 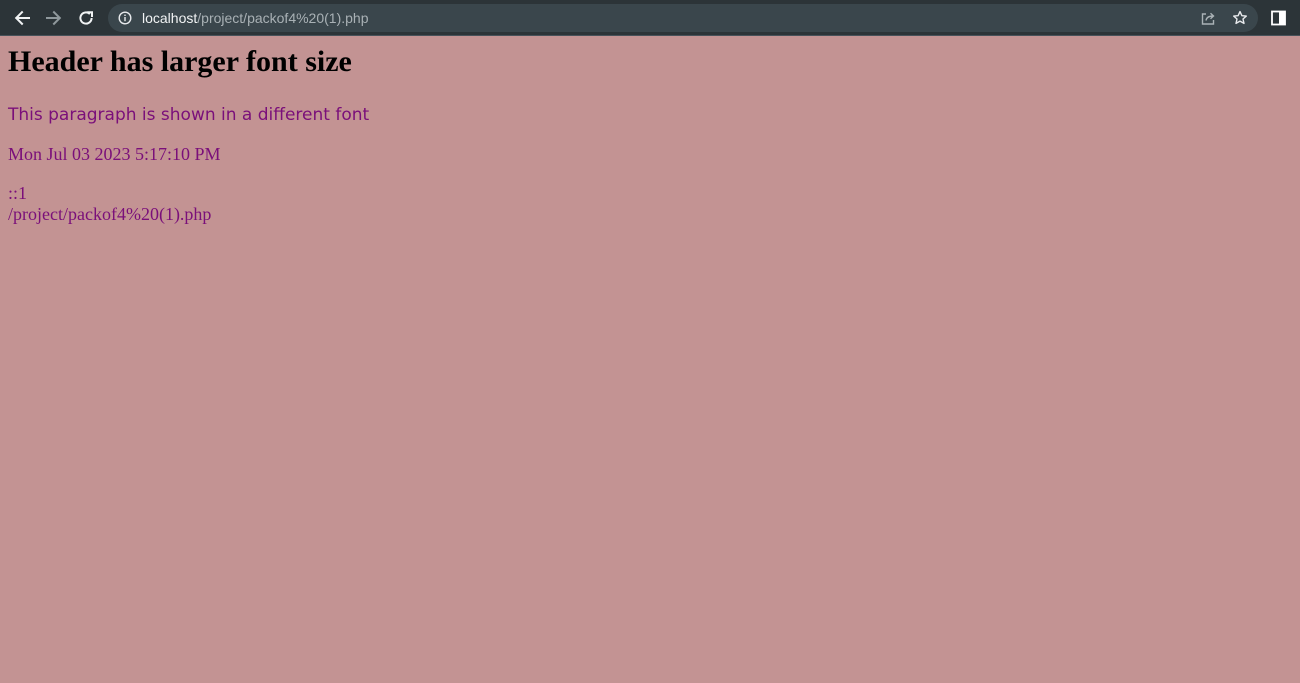 I want to click on back-button, so click(x=22, y=18).